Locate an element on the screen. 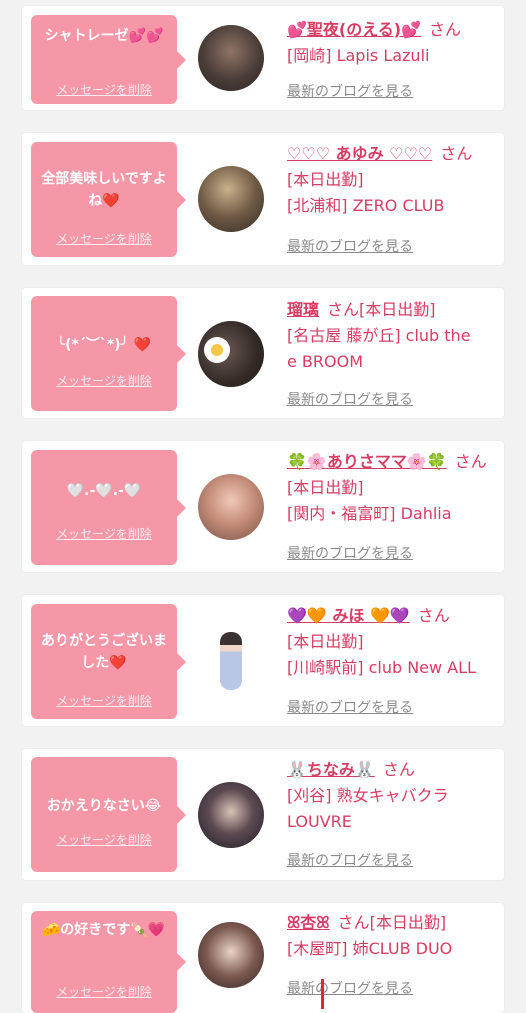 Image resolution: width=526 pixels, height=1013 pixels. shop-info: [岡崎] Lapis Lazuli is located at coordinates (358, 55).